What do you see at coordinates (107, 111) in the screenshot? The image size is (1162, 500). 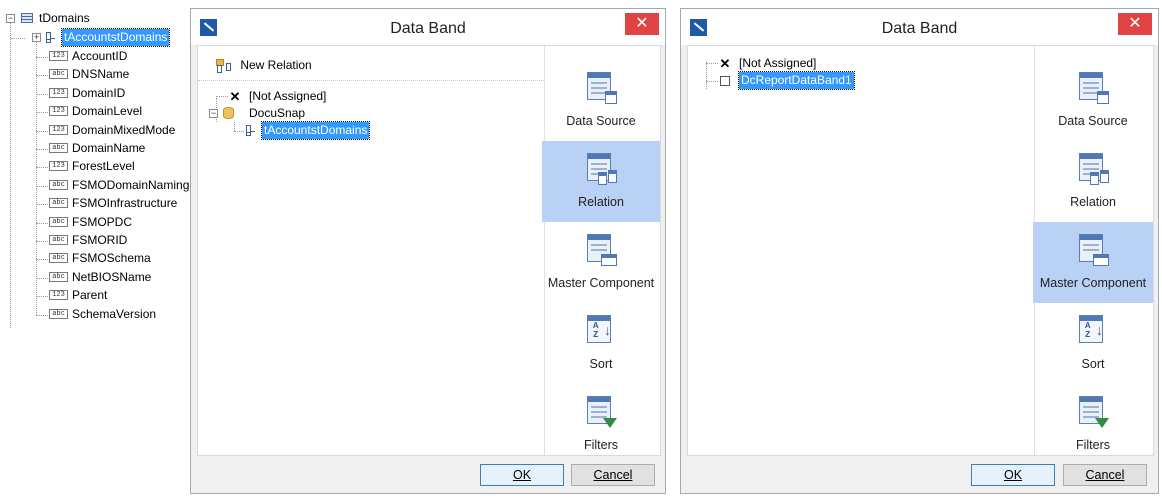 I see `field-name: DomainLevel` at bounding box center [107, 111].